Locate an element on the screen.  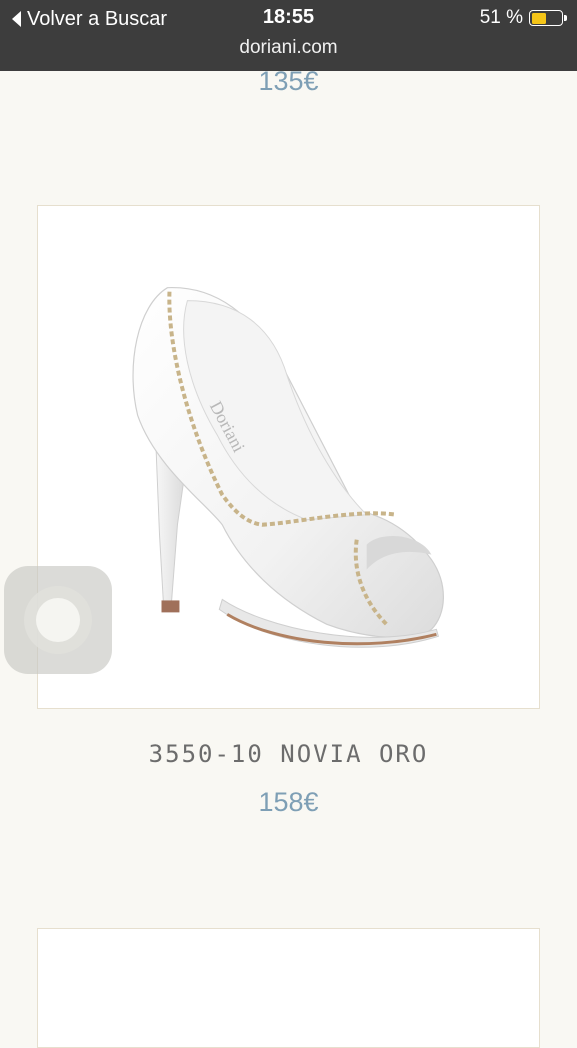
battery-icon is located at coordinates (548, 18).